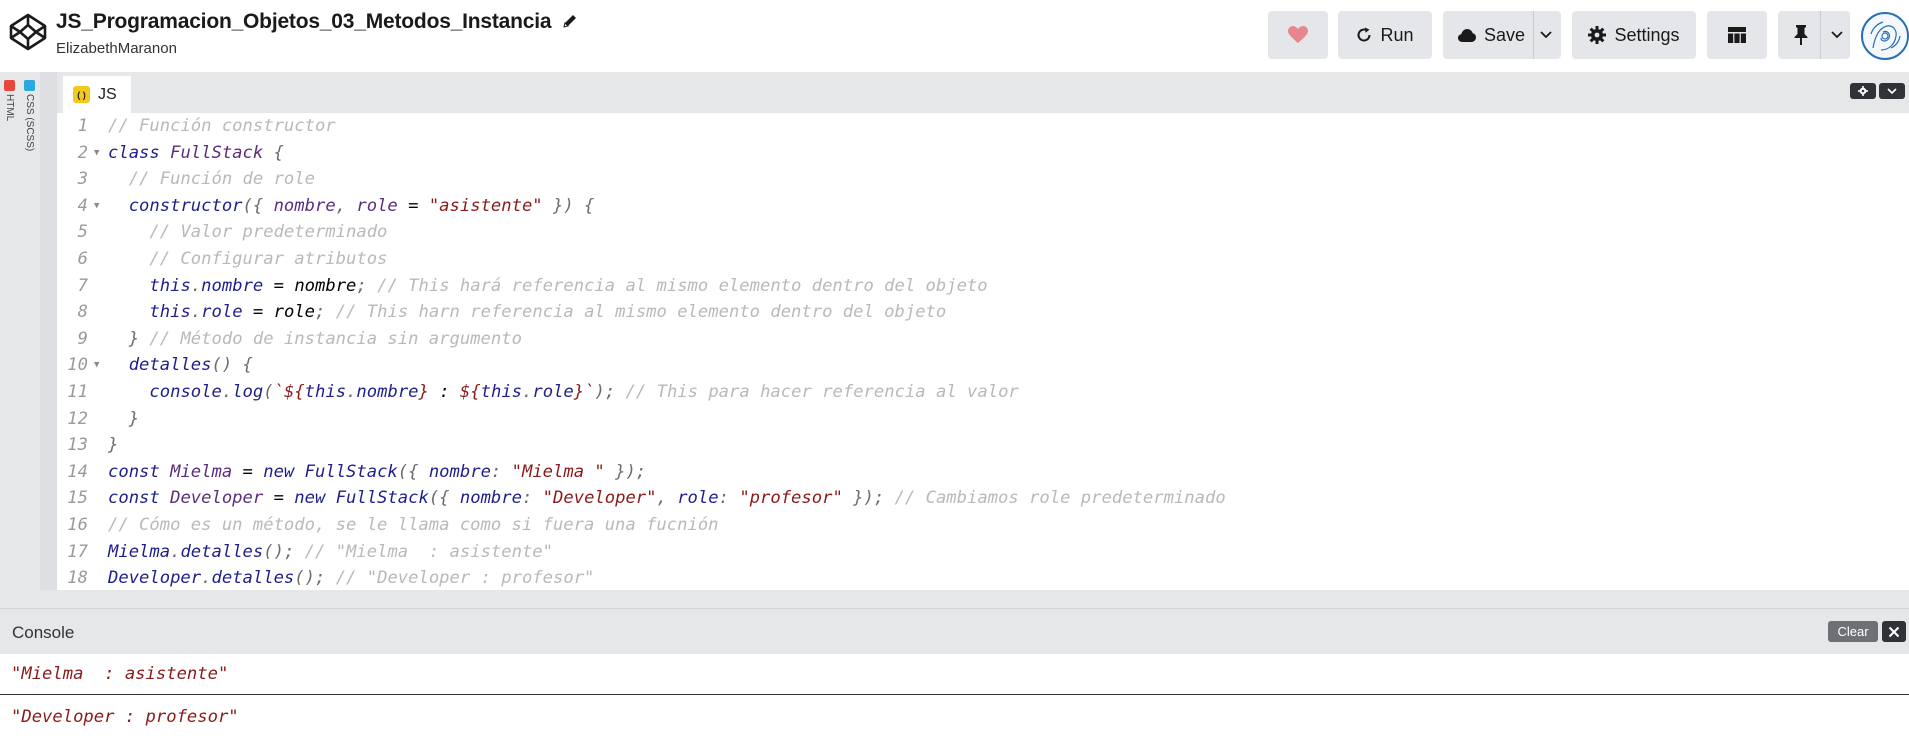 The image size is (1909, 739). I want to click on pencil-icon, so click(570, 21).